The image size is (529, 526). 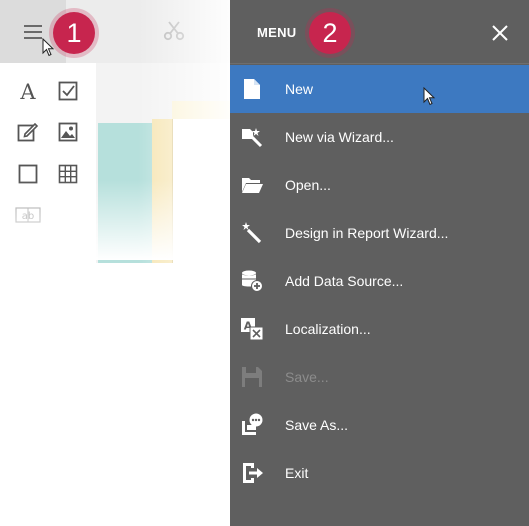 I want to click on table-tool-icon, so click(x=68, y=174).